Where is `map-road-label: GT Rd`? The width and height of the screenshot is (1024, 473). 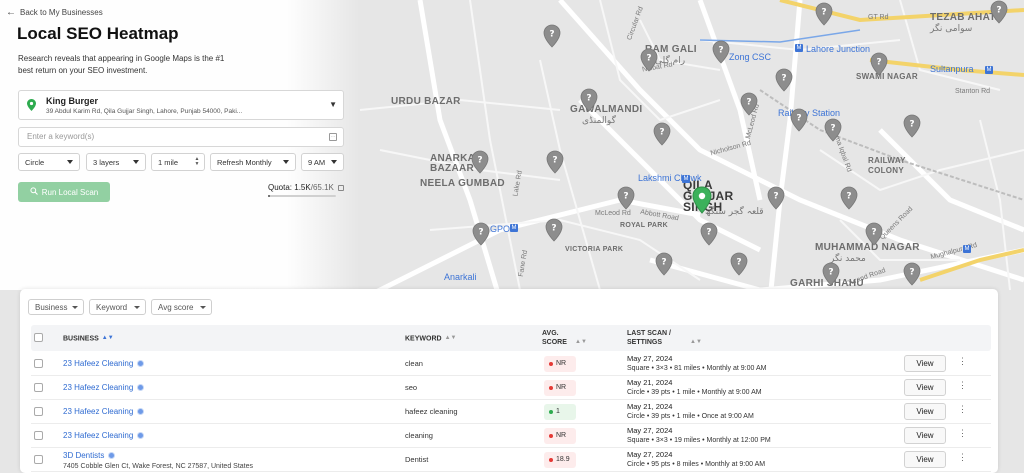 map-road-label: GT Rd is located at coordinates (878, 17).